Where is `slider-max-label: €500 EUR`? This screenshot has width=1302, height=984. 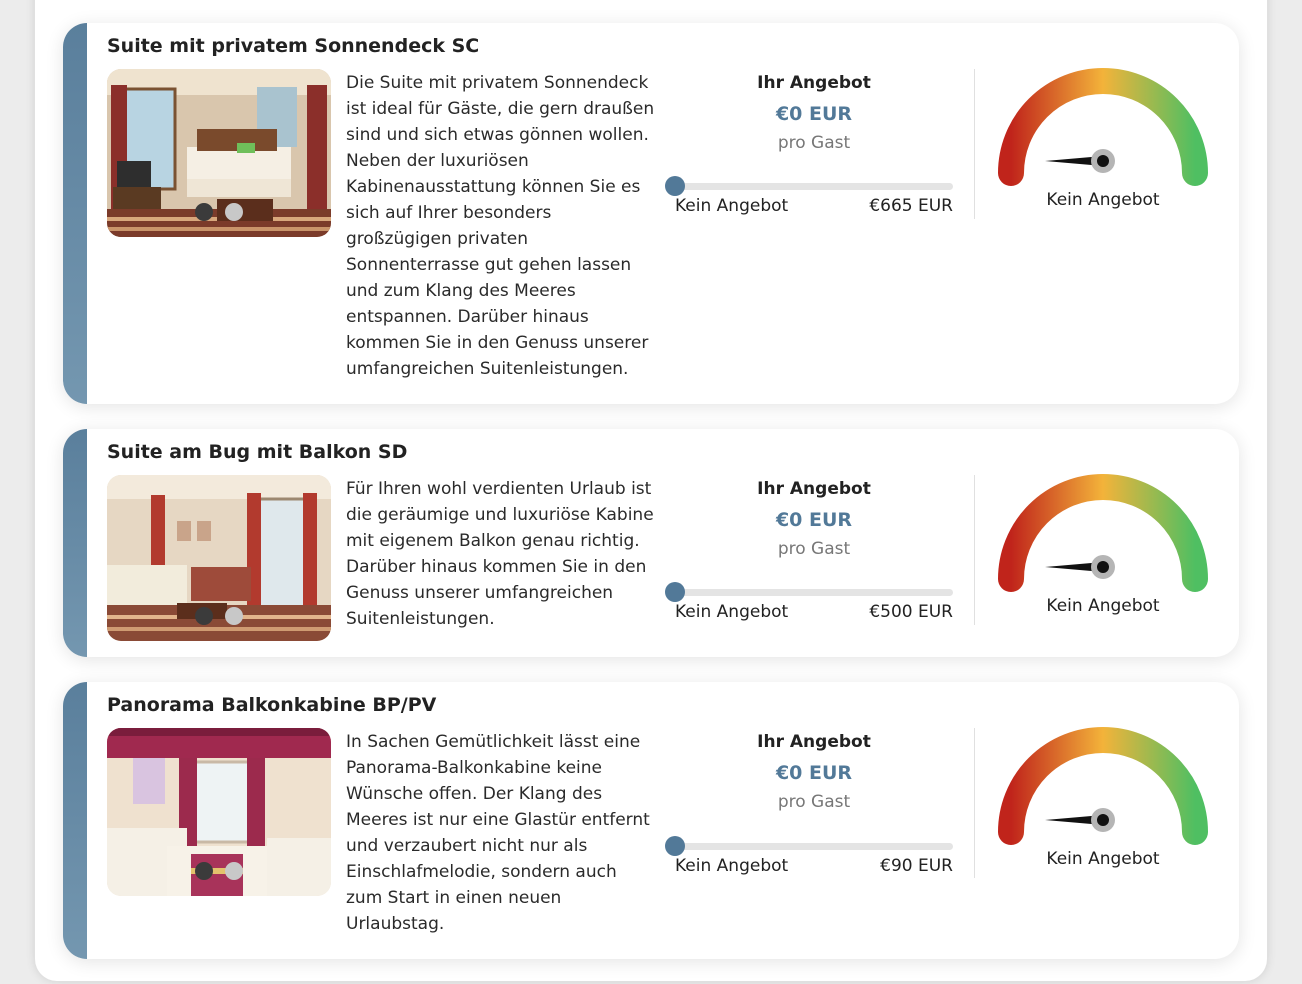
slider-max-label: €500 EUR is located at coordinates (911, 612).